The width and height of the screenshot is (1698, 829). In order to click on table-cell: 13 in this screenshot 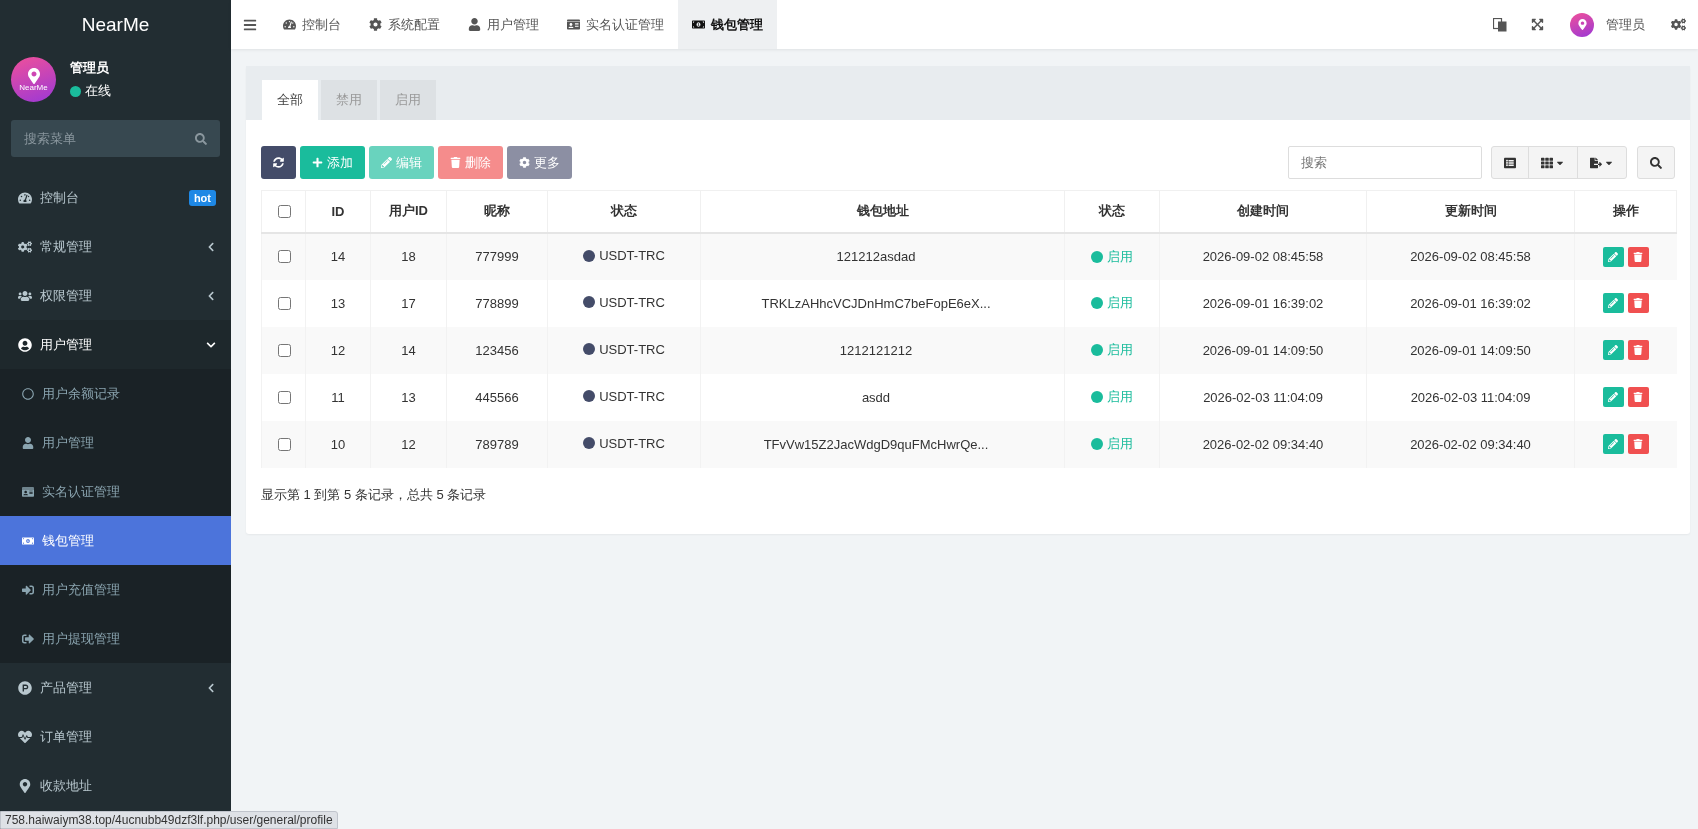, I will do `click(338, 303)`.